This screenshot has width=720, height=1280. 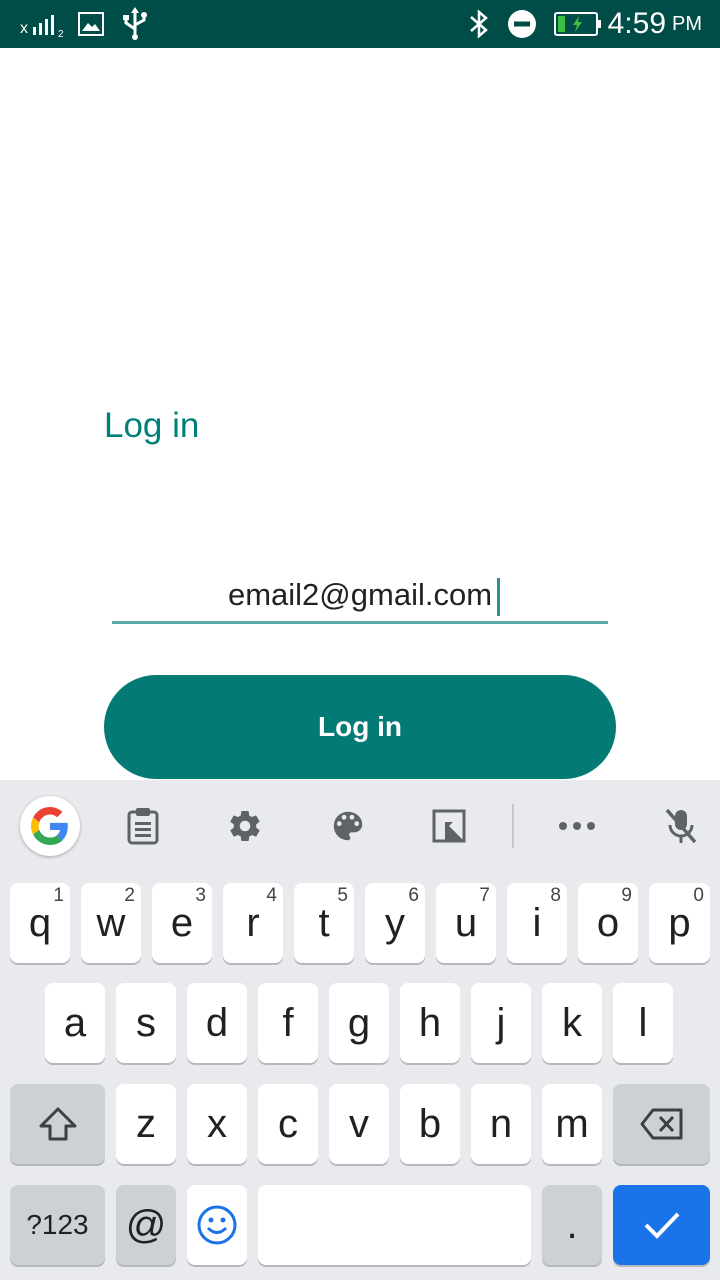 I want to click on key-i: i8, so click(x=537, y=923).